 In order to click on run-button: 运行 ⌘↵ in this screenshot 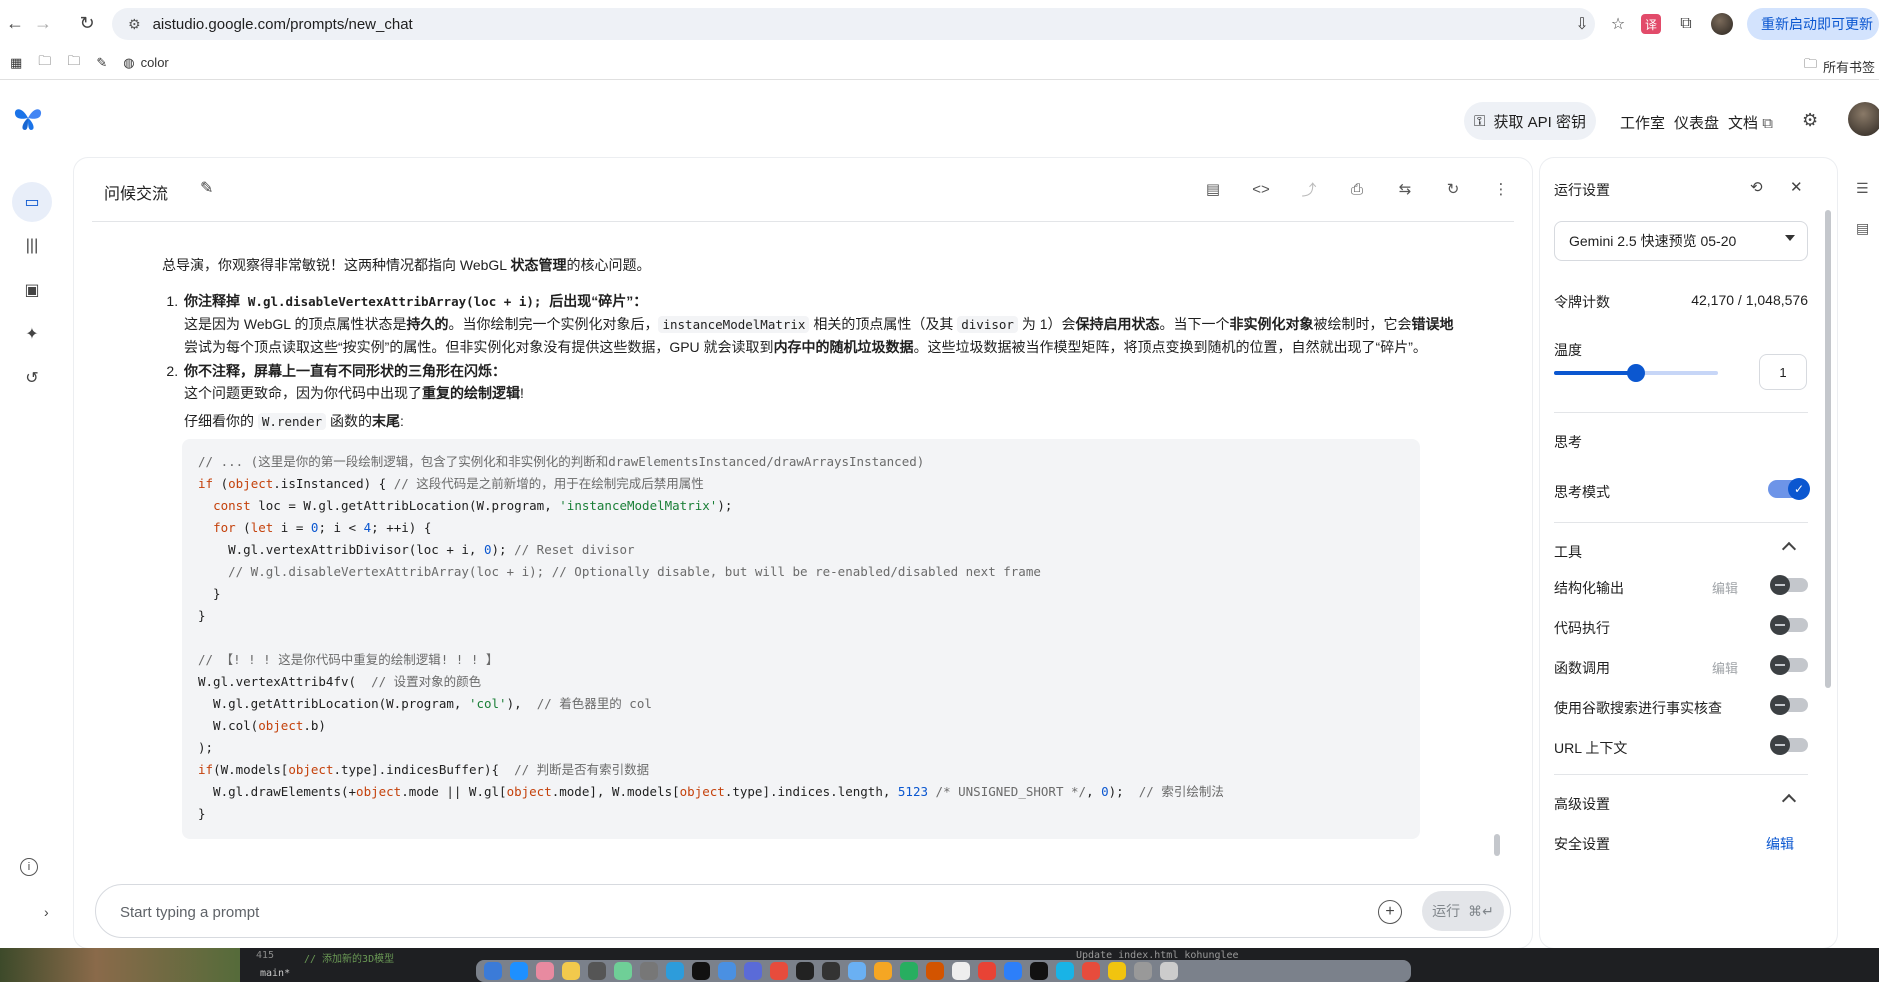, I will do `click(1463, 911)`.